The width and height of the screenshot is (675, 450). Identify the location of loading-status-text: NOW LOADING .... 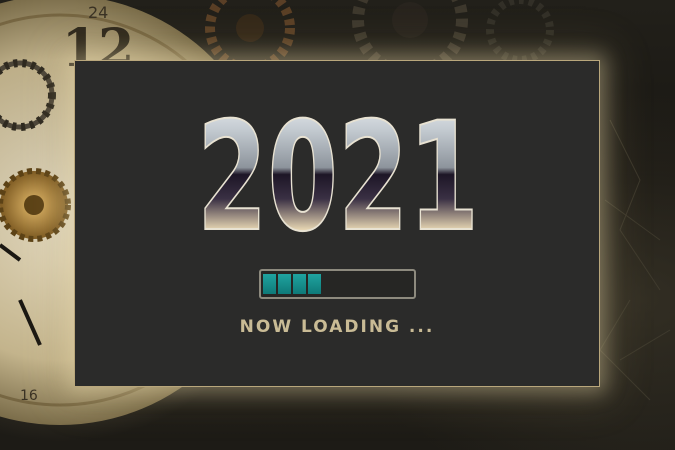
(337, 327).